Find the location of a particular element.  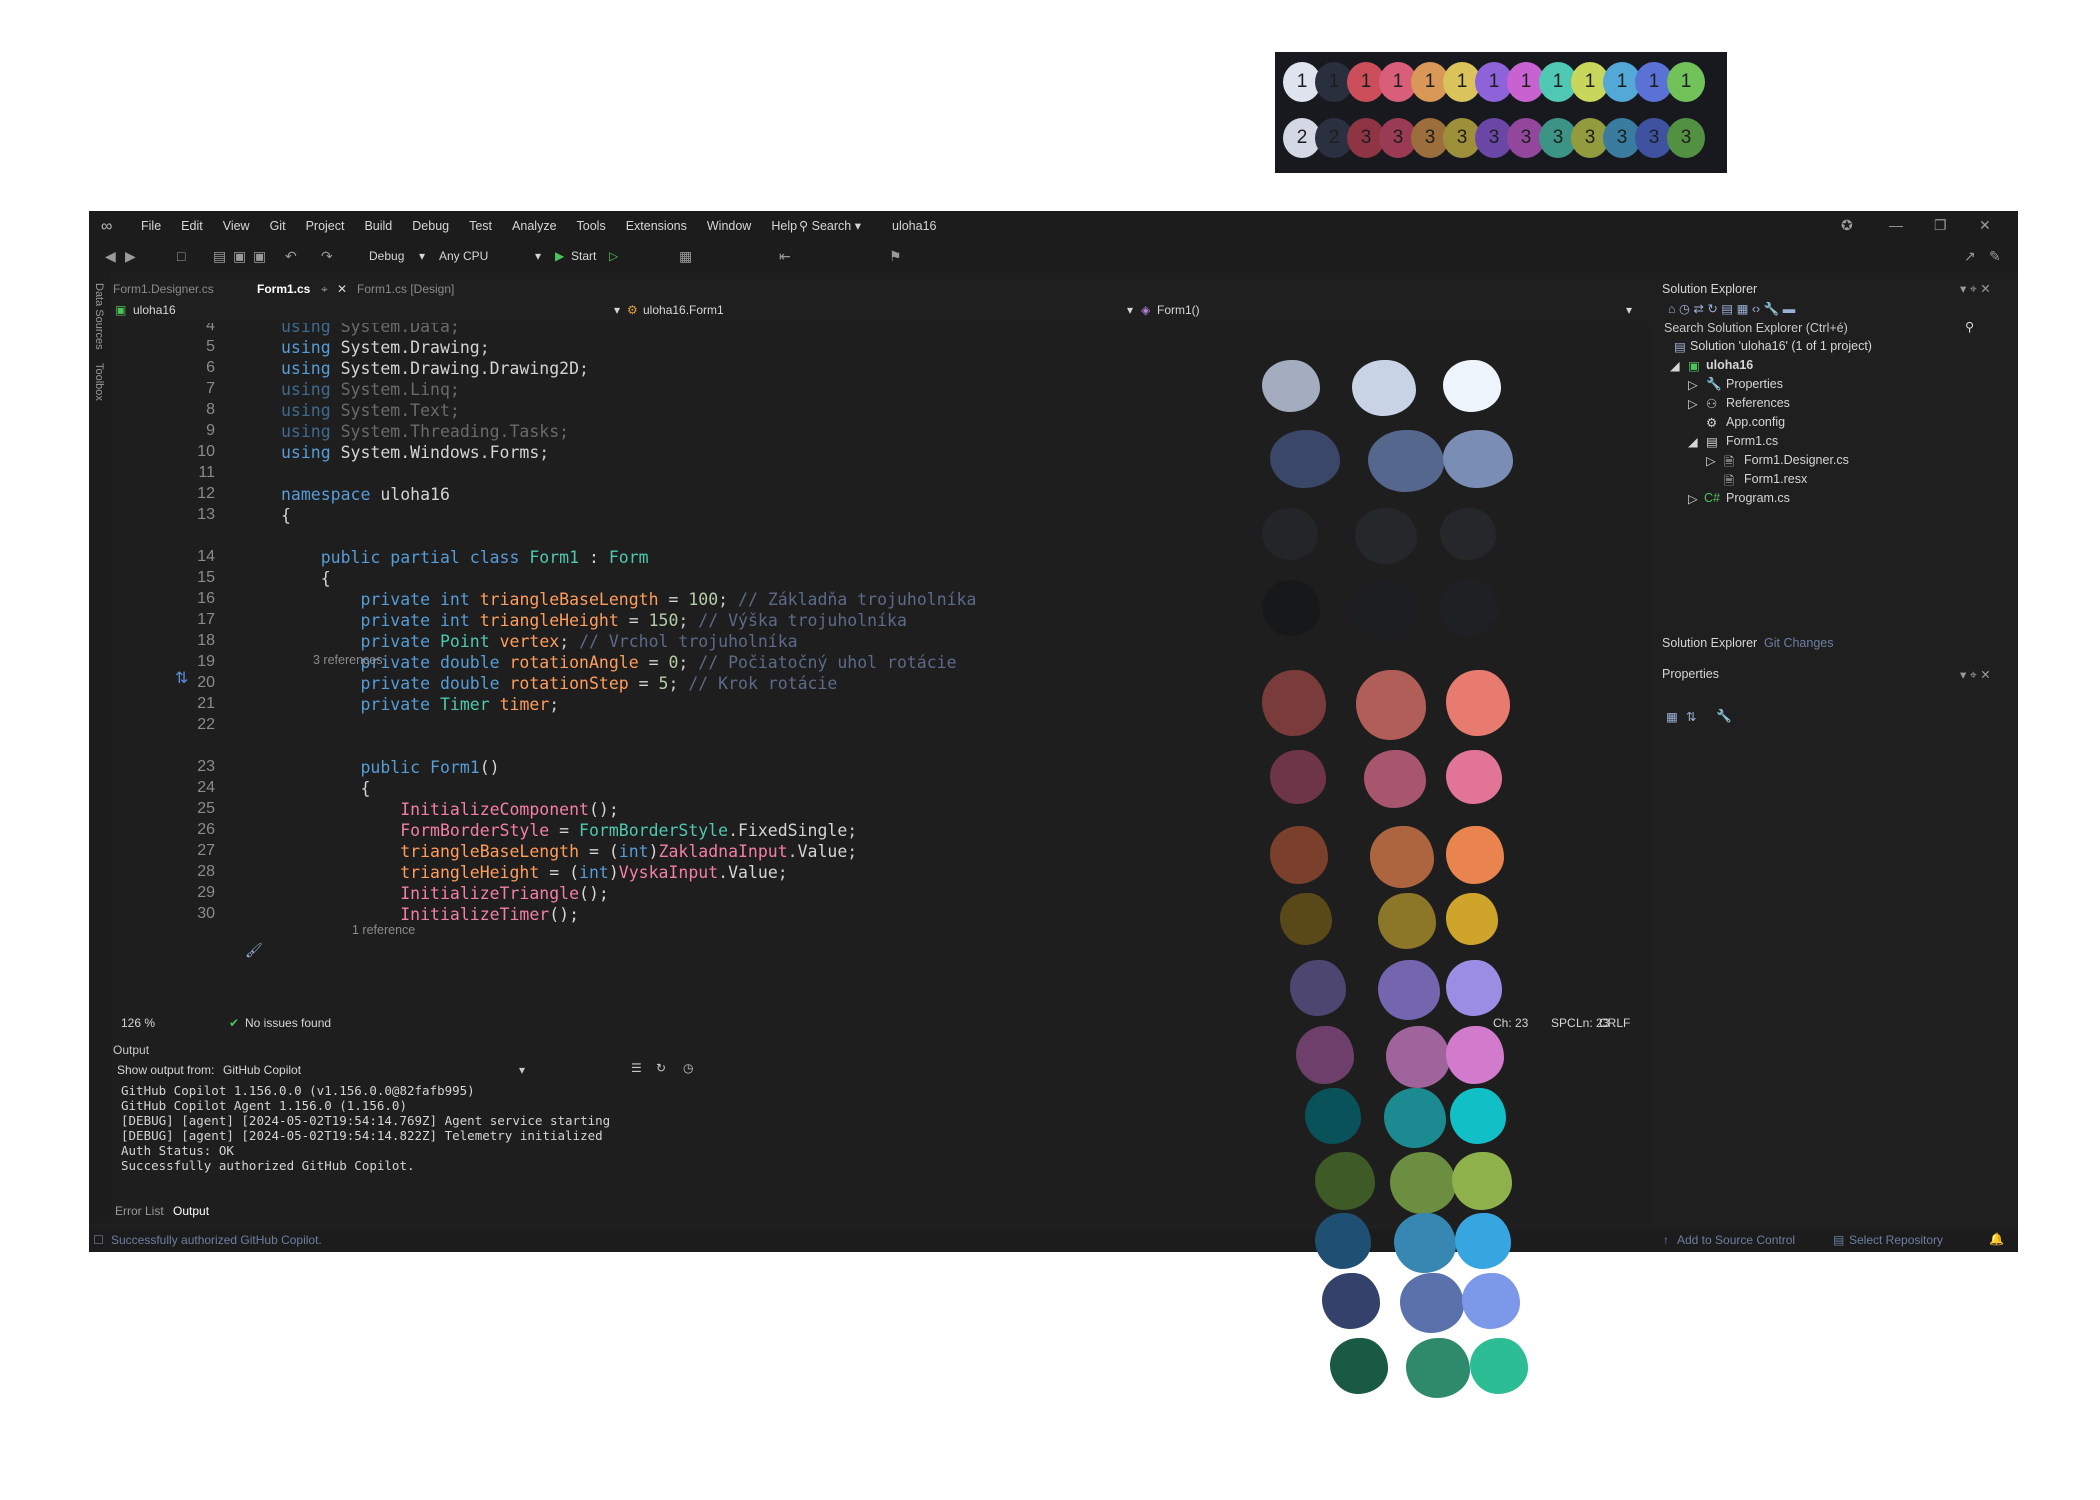

search-box: ⚲ Search ▾ is located at coordinates (830, 225).